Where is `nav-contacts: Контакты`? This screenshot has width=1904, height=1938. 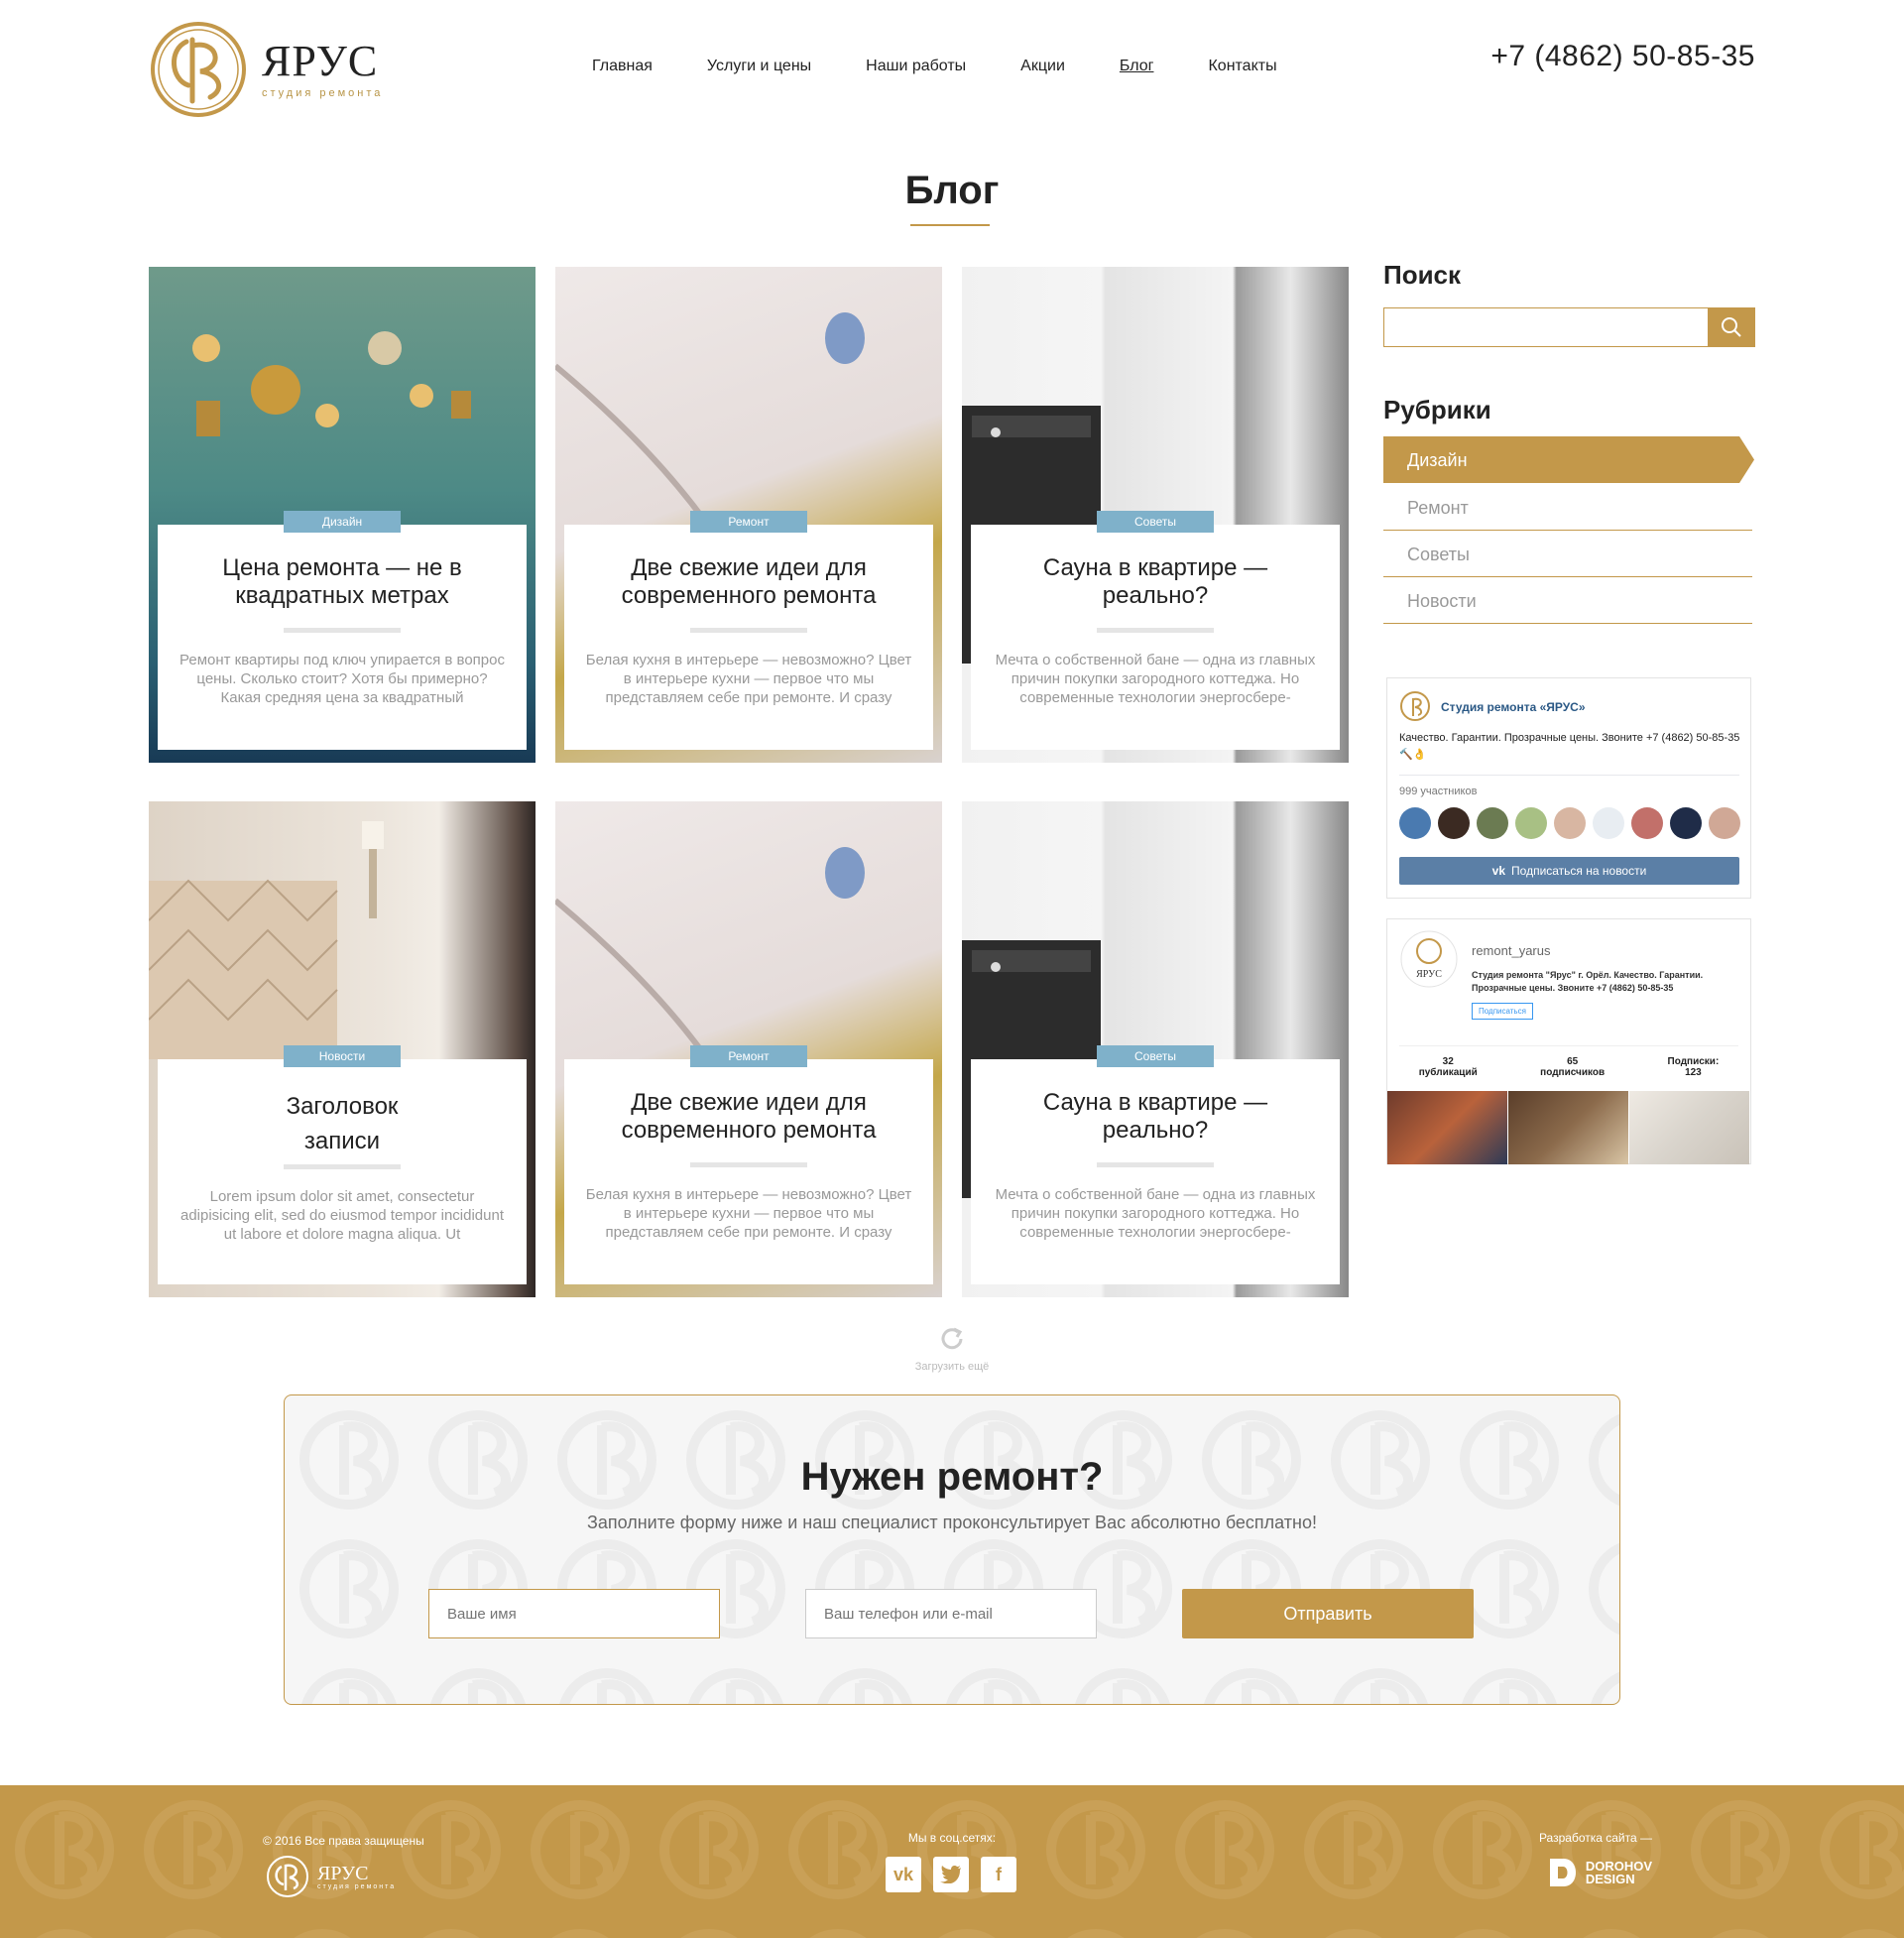 nav-contacts: Контакты is located at coordinates (1242, 66).